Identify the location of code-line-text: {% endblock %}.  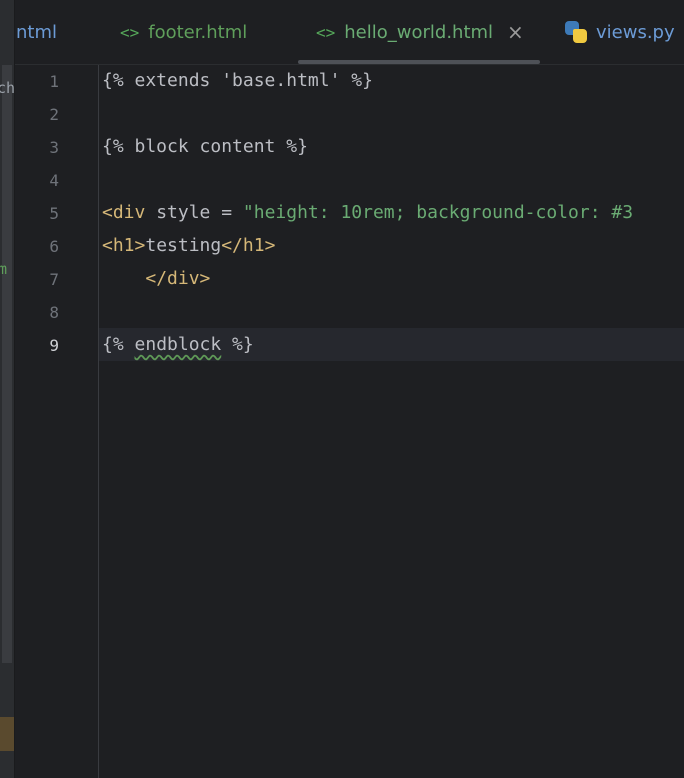
(178, 344).